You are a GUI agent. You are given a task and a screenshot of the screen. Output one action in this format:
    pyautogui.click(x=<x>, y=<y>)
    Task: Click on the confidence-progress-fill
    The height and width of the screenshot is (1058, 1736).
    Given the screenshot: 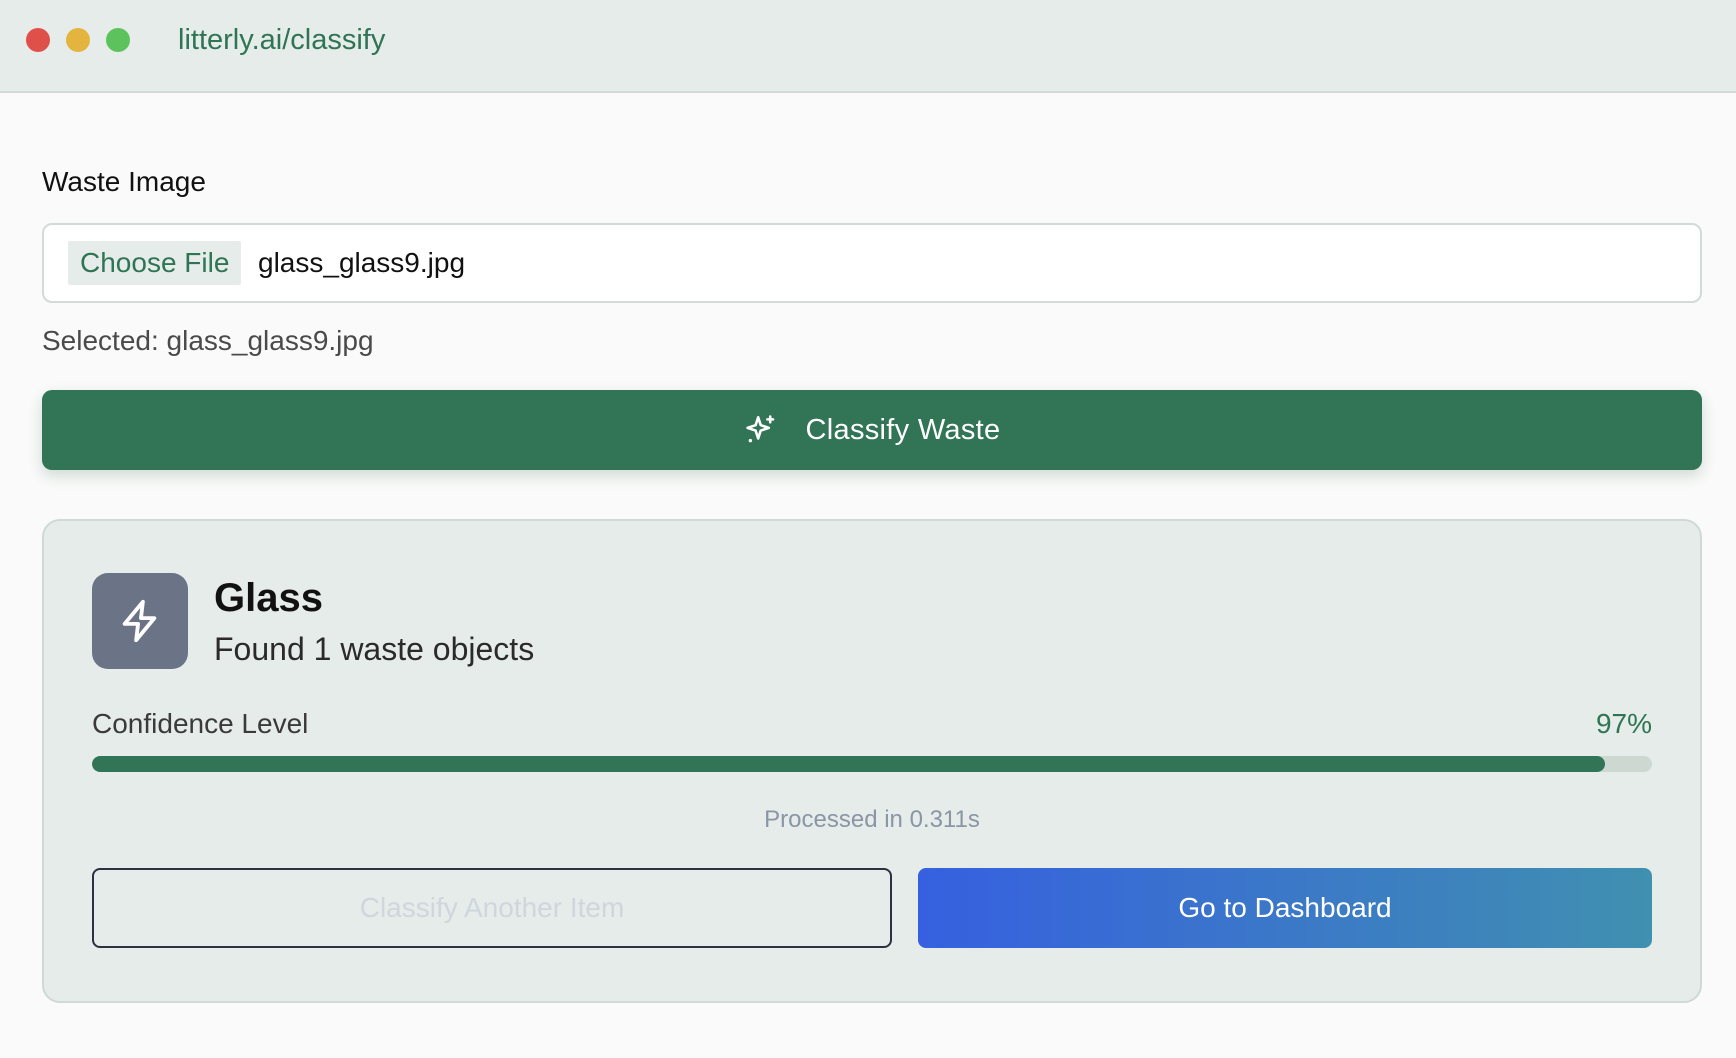 What is the action you would take?
    pyautogui.click(x=849, y=764)
    